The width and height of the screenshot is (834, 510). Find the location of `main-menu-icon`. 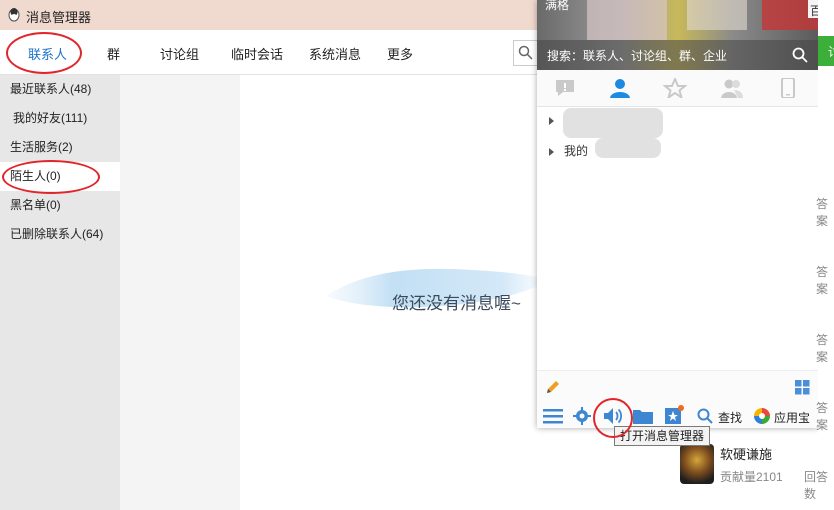

main-menu-icon is located at coordinates (553, 416).